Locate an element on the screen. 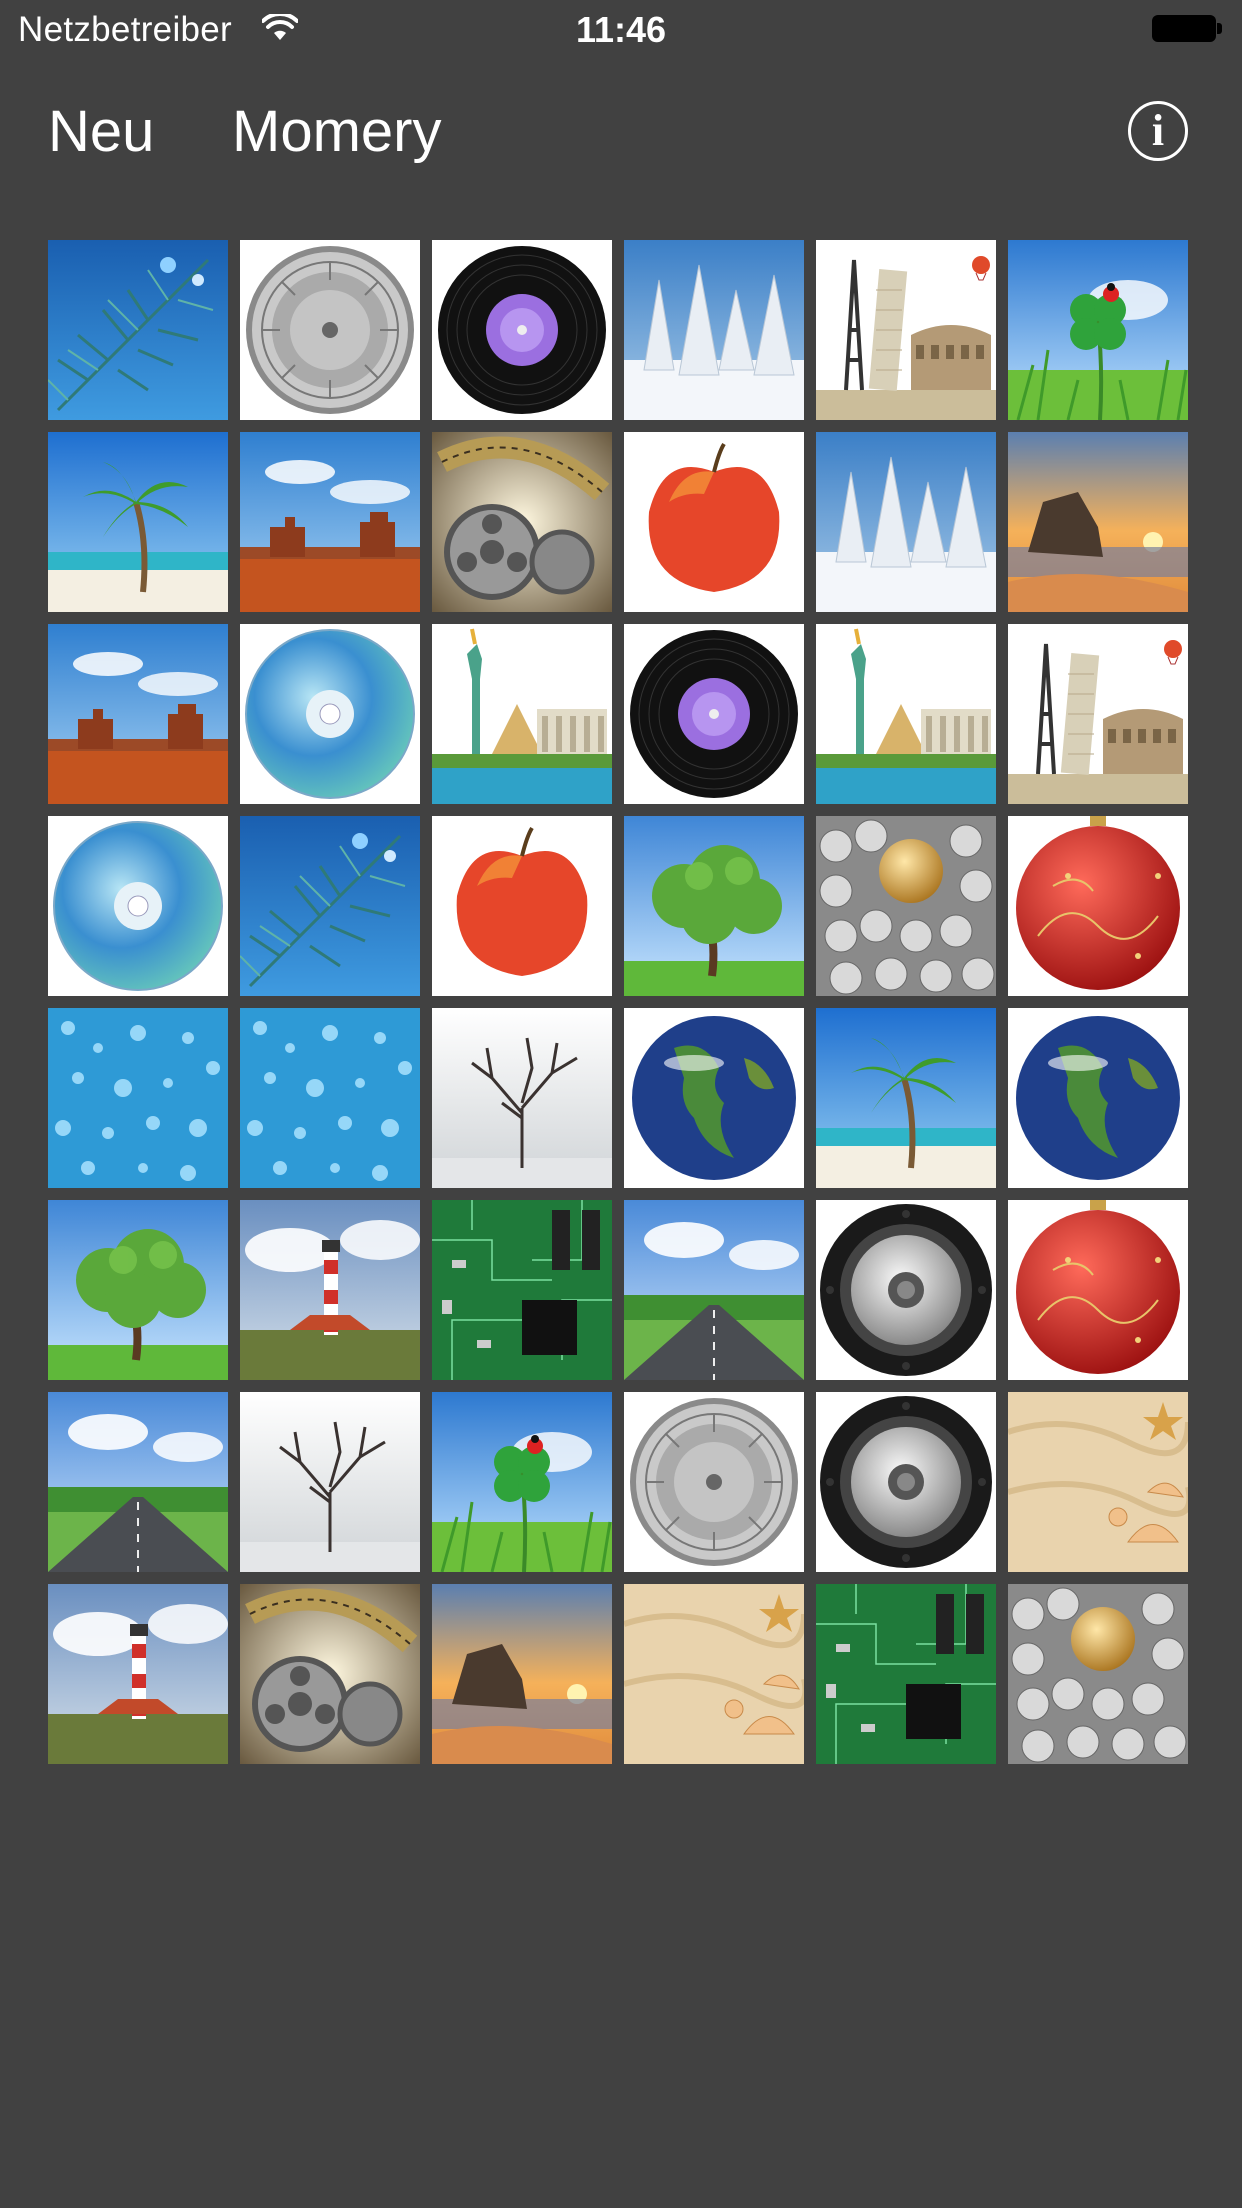 This screenshot has height=2208, width=1242. status-bar: Netzbetreiber 11:46 is located at coordinates (621, 30).